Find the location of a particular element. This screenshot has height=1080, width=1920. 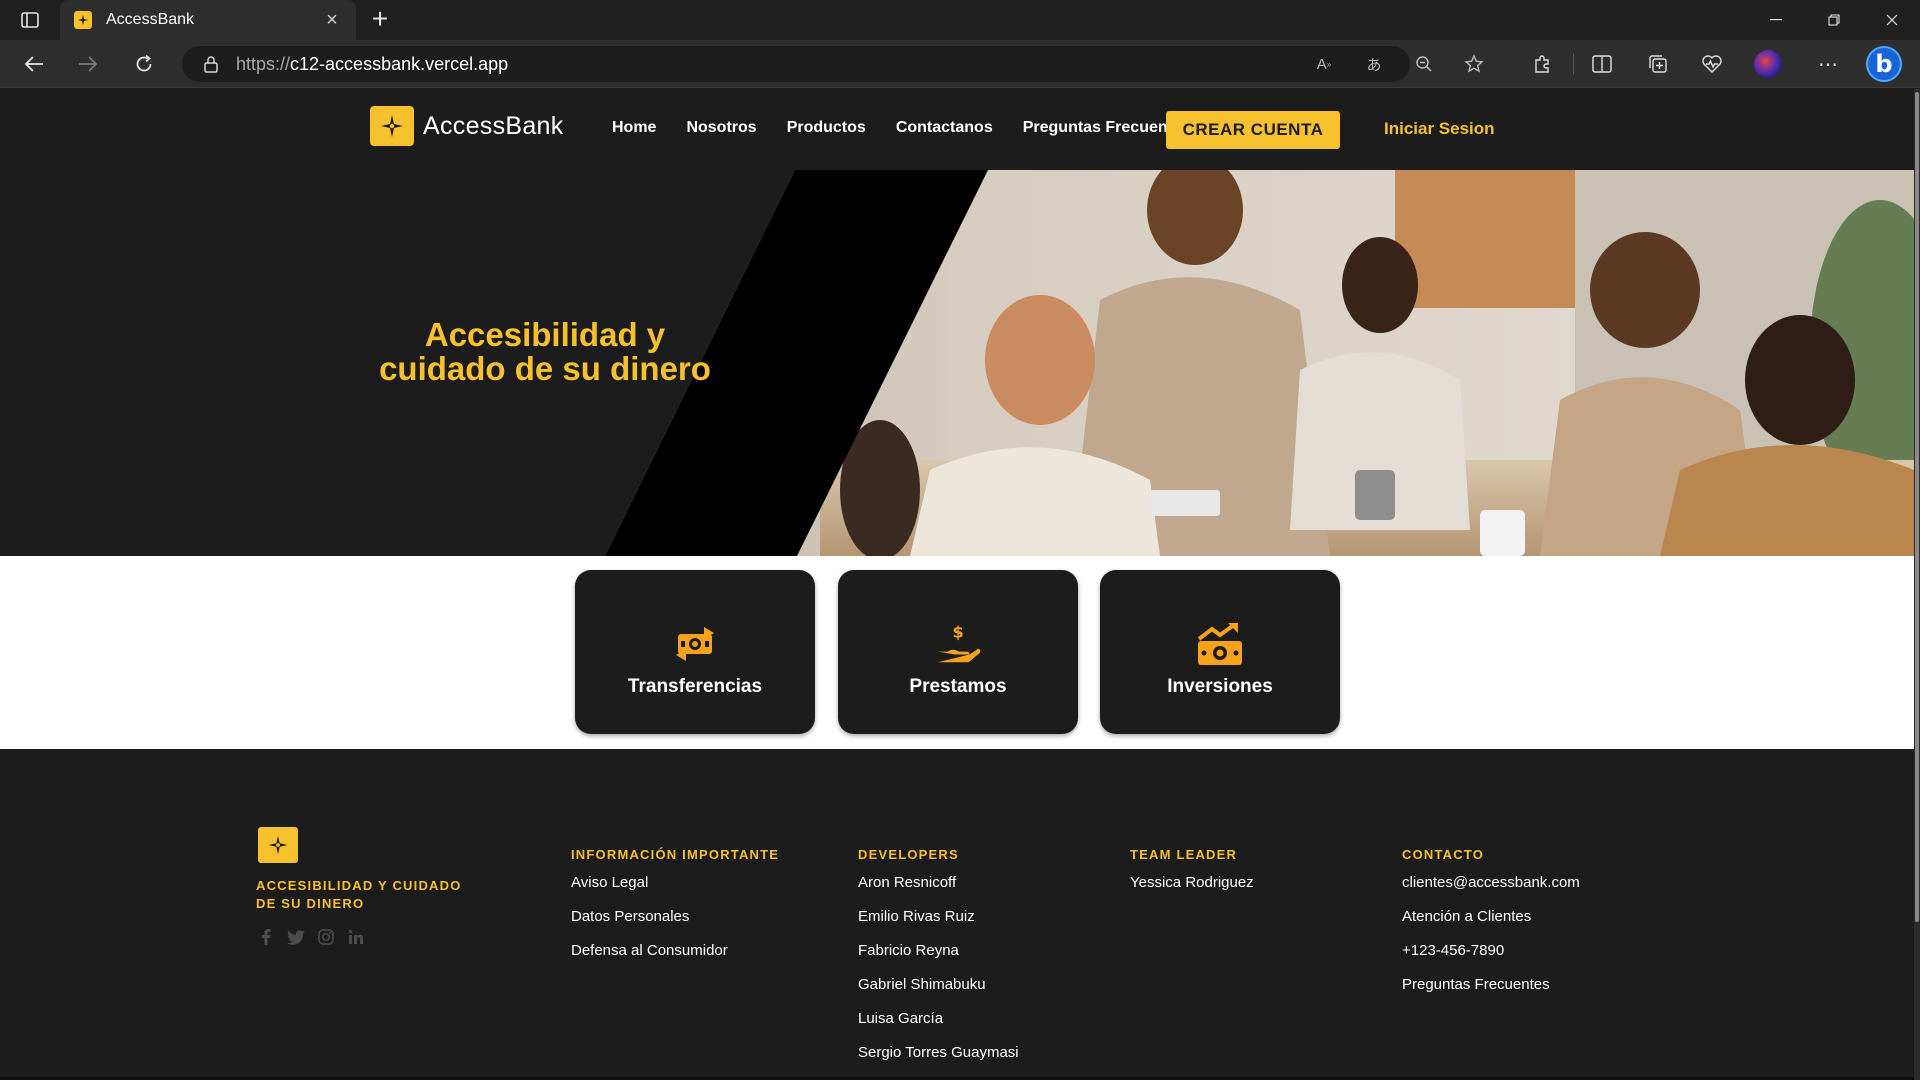

service-card-transferencias: Transferencias is located at coordinates (695, 652).